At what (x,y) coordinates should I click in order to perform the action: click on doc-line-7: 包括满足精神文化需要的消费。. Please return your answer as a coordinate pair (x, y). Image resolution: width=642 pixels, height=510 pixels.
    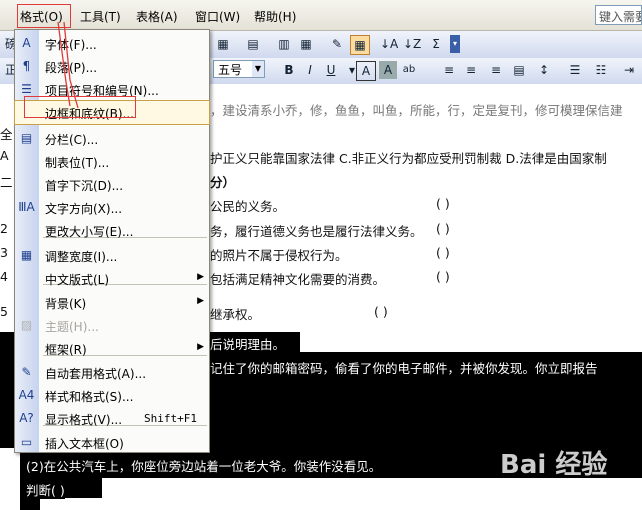
    Looking at the image, I should click on (298, 279).